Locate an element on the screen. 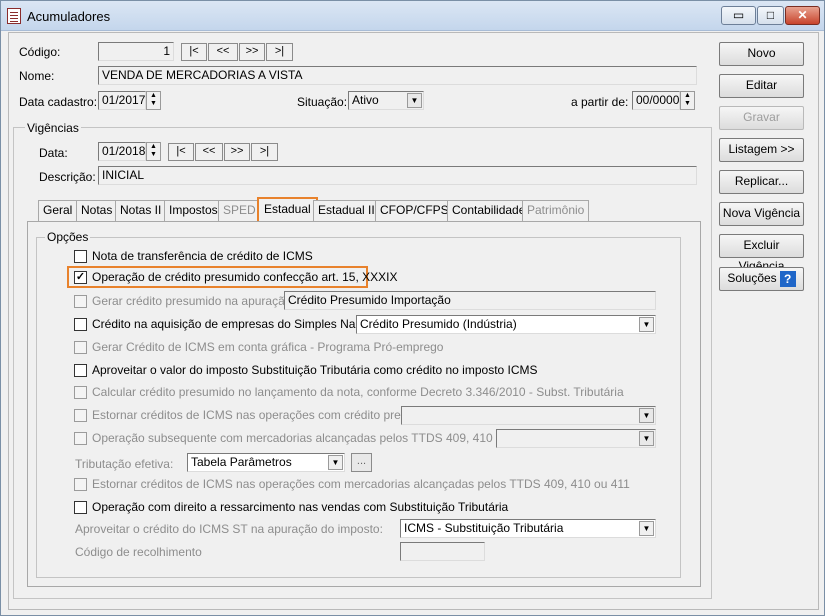 The height and width of the screenshot is (616, 825). solucoes-label: Soluções is located at coordinates (752, 278).